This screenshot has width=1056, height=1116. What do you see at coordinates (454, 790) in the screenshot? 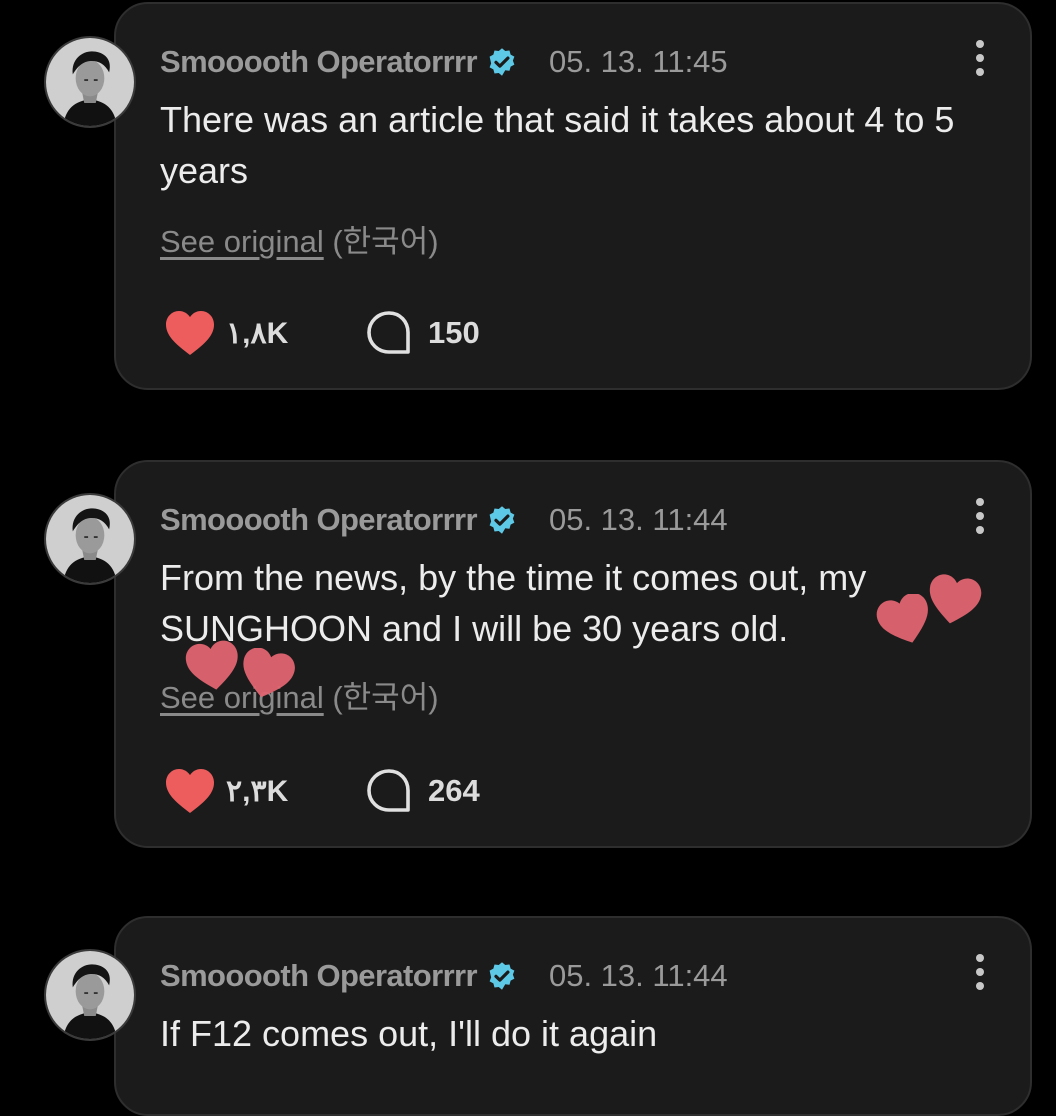
I see `reply-count: 264` at bounding box center [454, 790].